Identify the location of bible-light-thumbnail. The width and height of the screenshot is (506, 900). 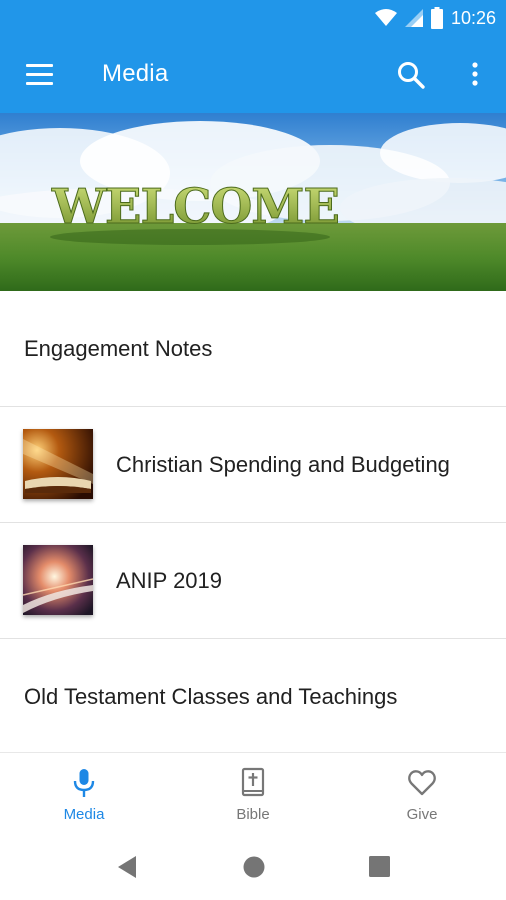
(58, 464).